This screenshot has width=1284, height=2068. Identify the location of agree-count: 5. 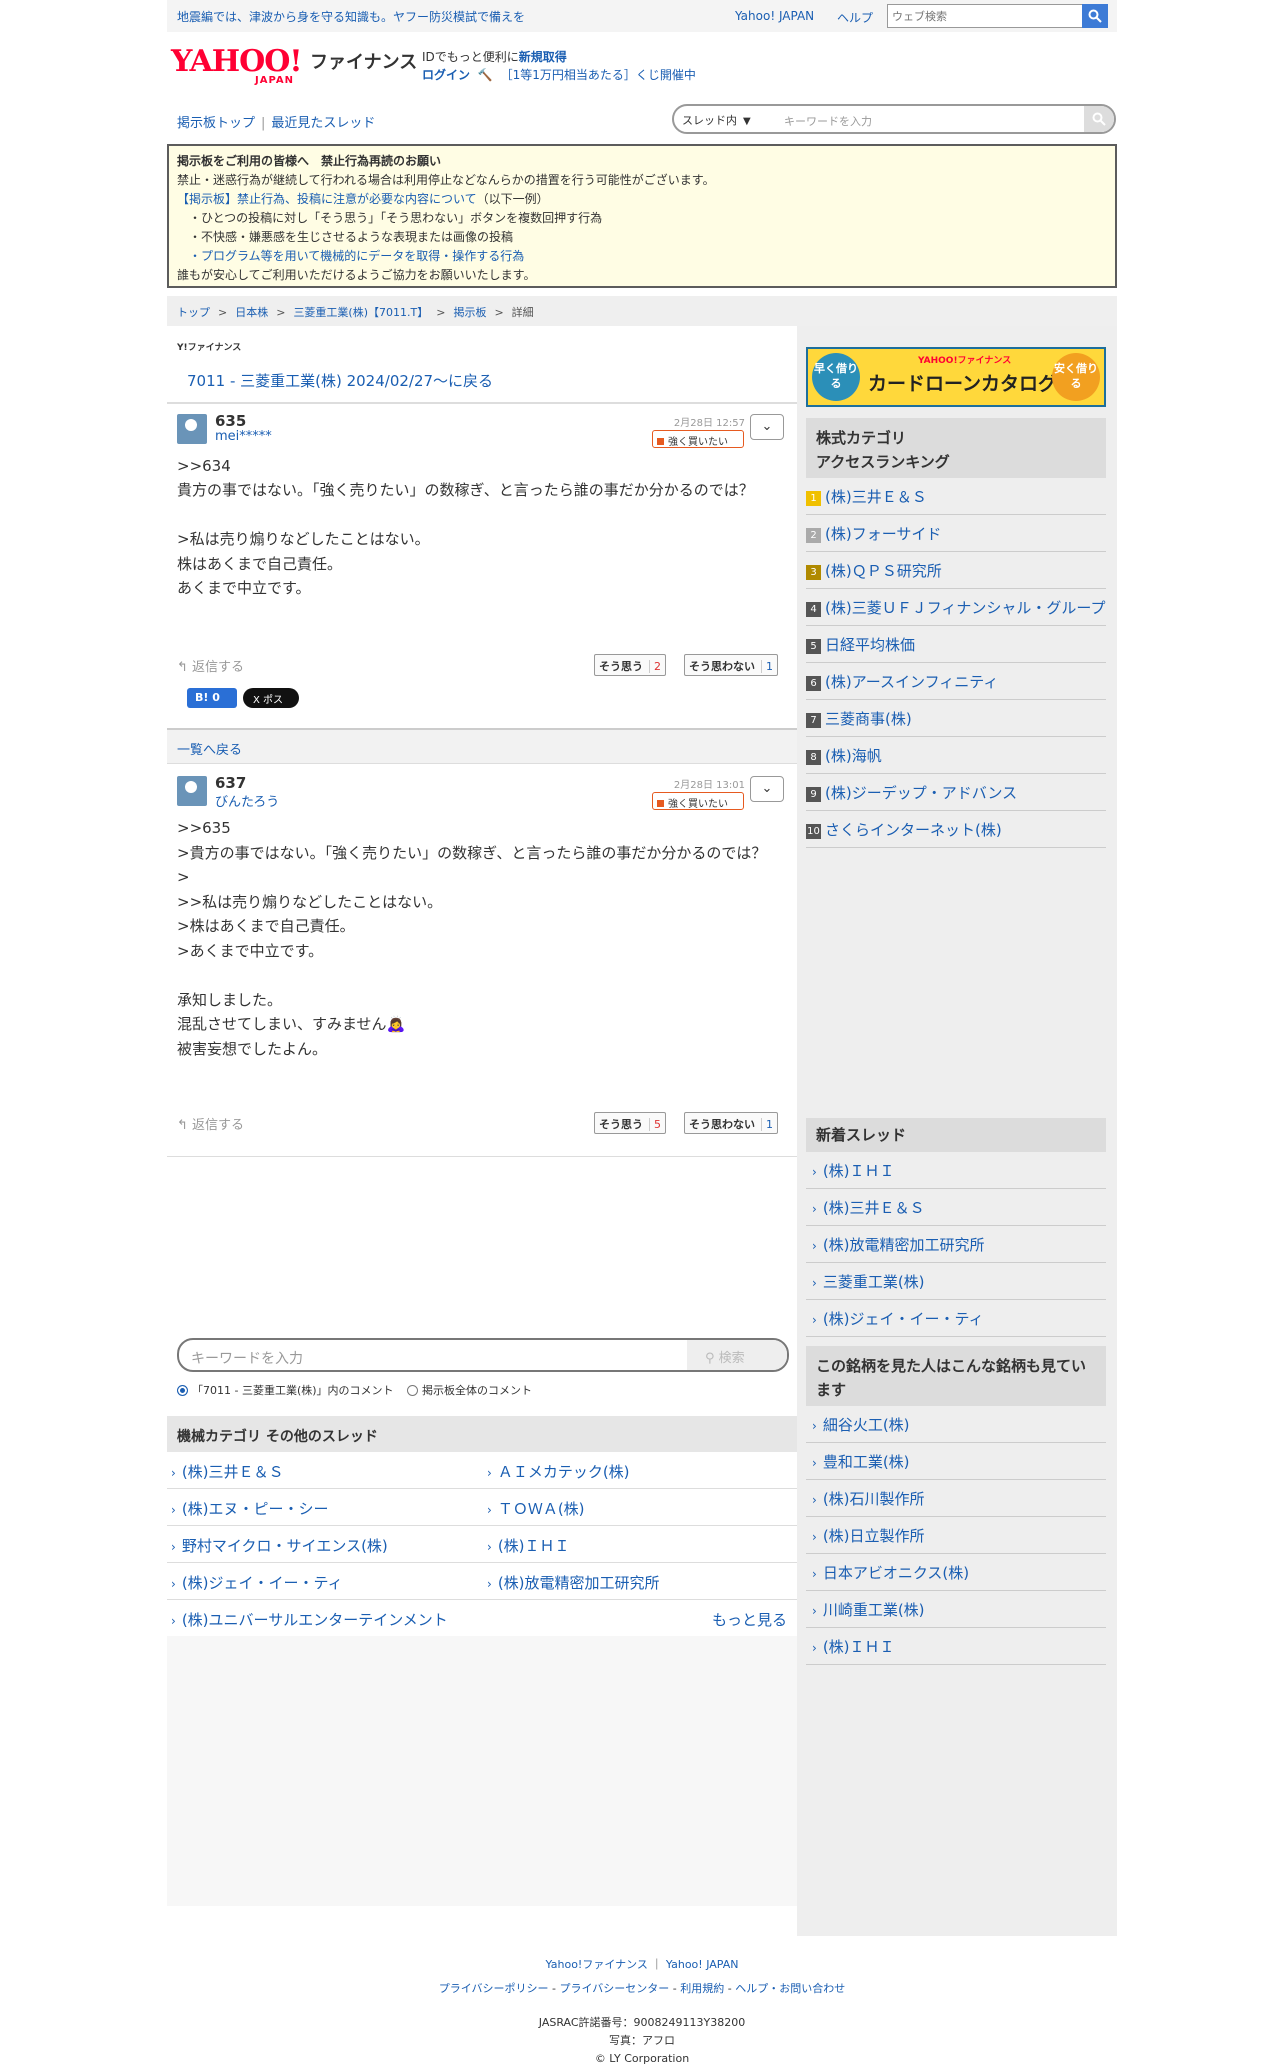
(655, 1124).